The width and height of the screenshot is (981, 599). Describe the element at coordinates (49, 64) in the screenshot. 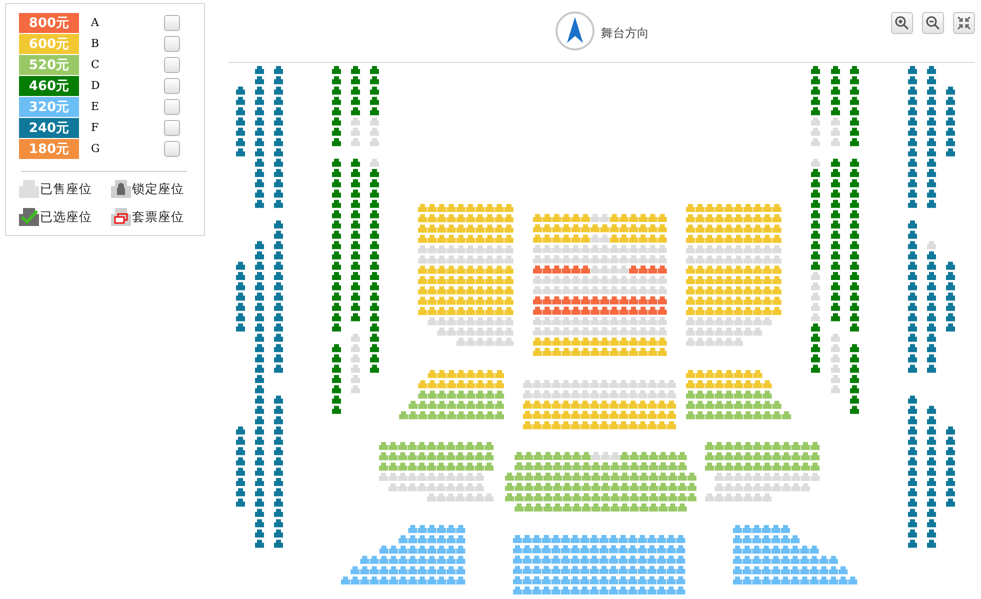

I see `price-tag: 520元` at that location.